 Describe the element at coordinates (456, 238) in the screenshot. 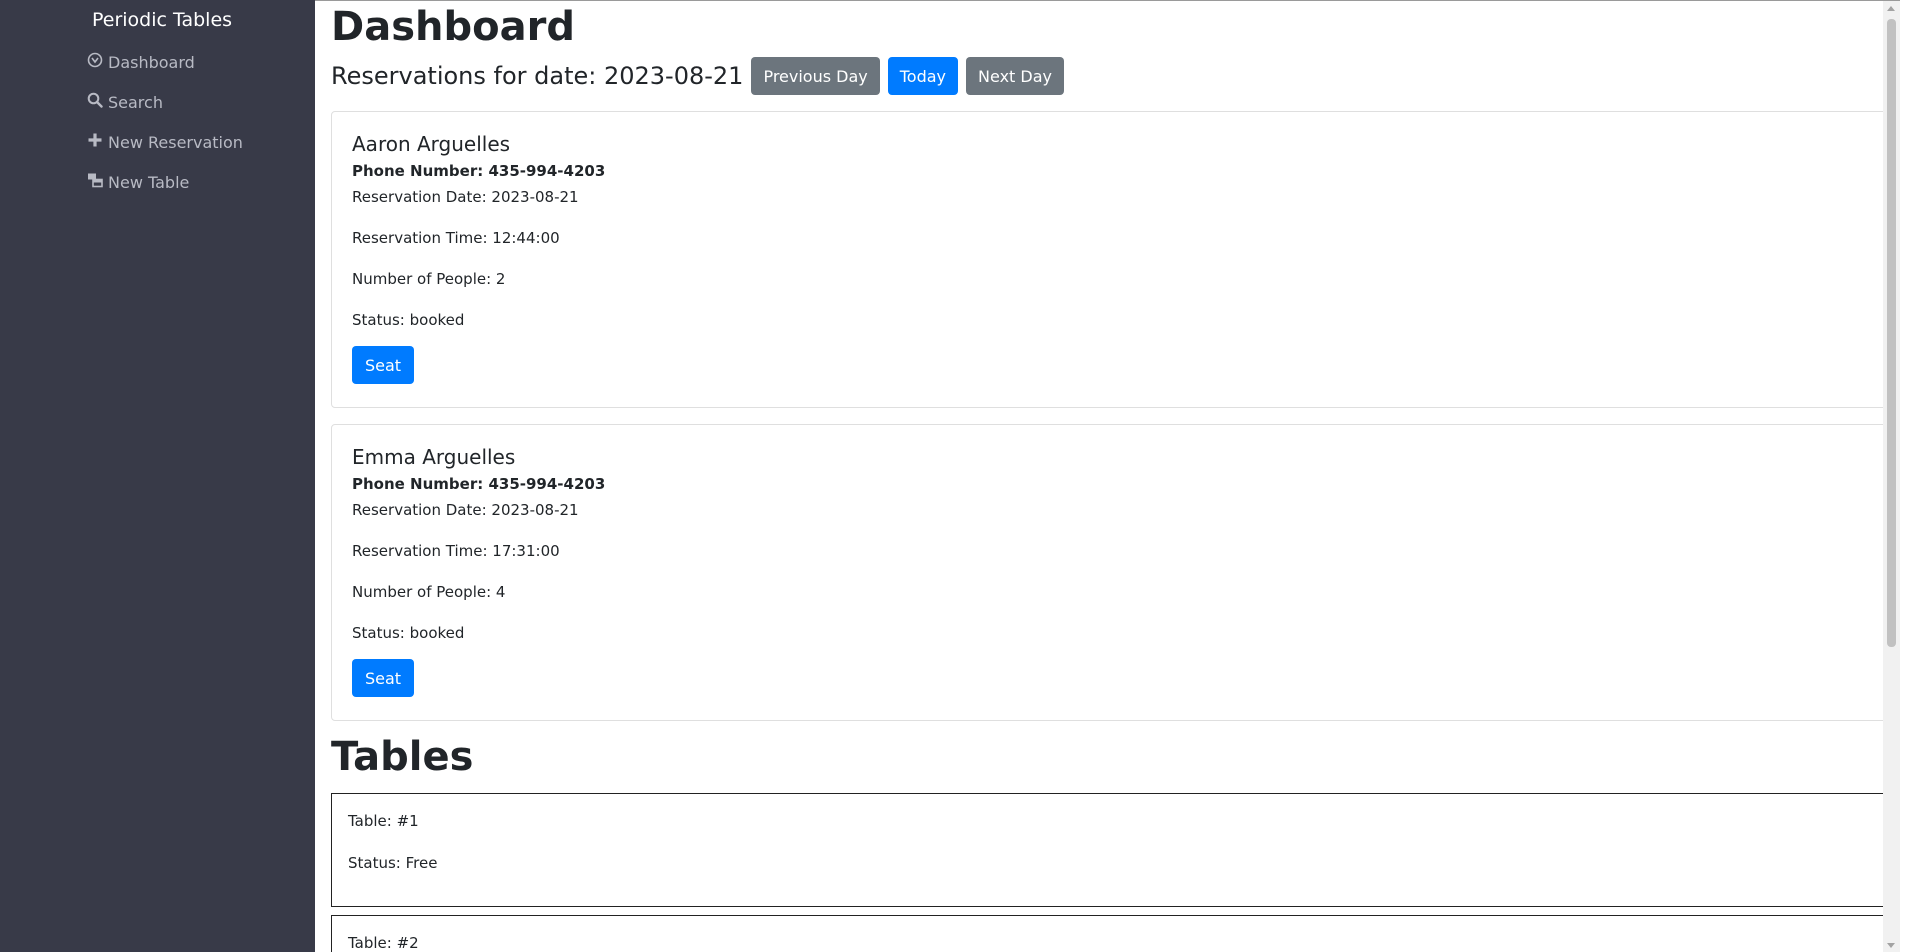

I see `reservation-time: Reservation Time: 12:44:00` at that location.